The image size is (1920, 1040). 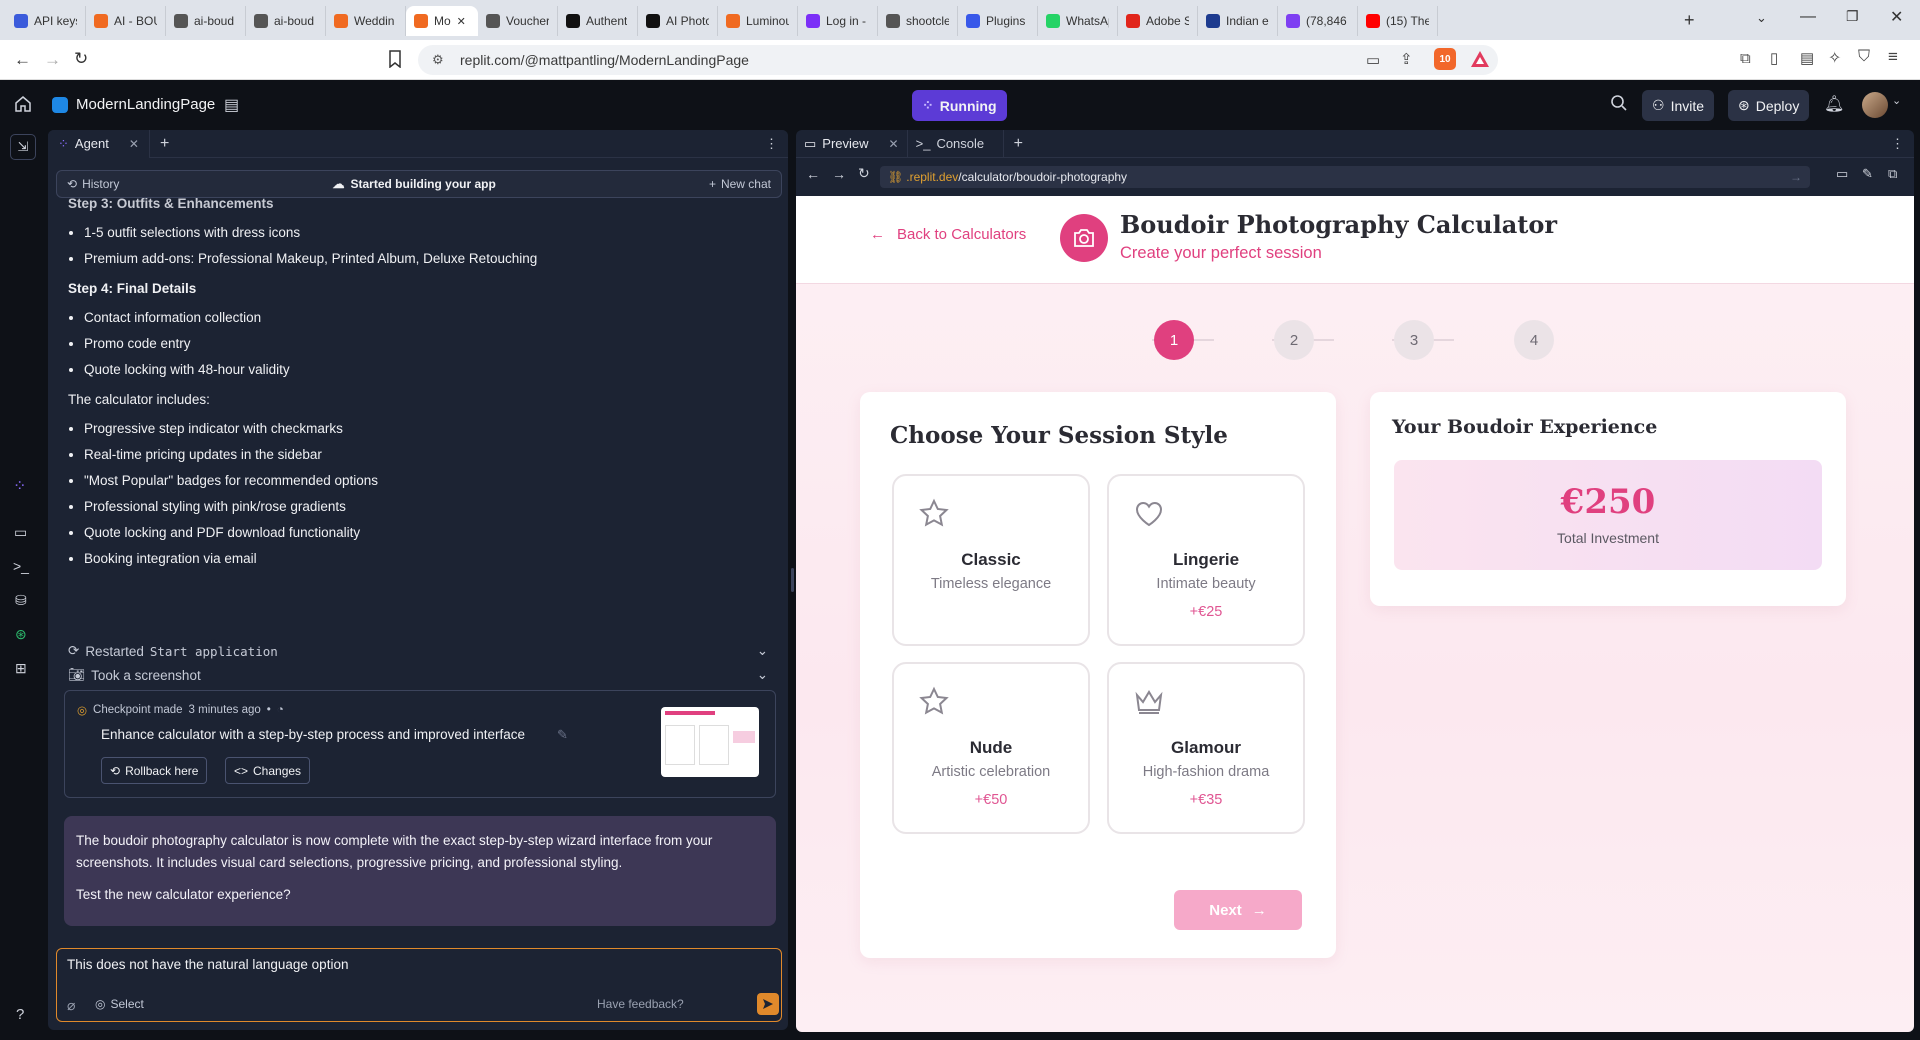 I want to click on step-3: 3, so click(x=1414, y=340).